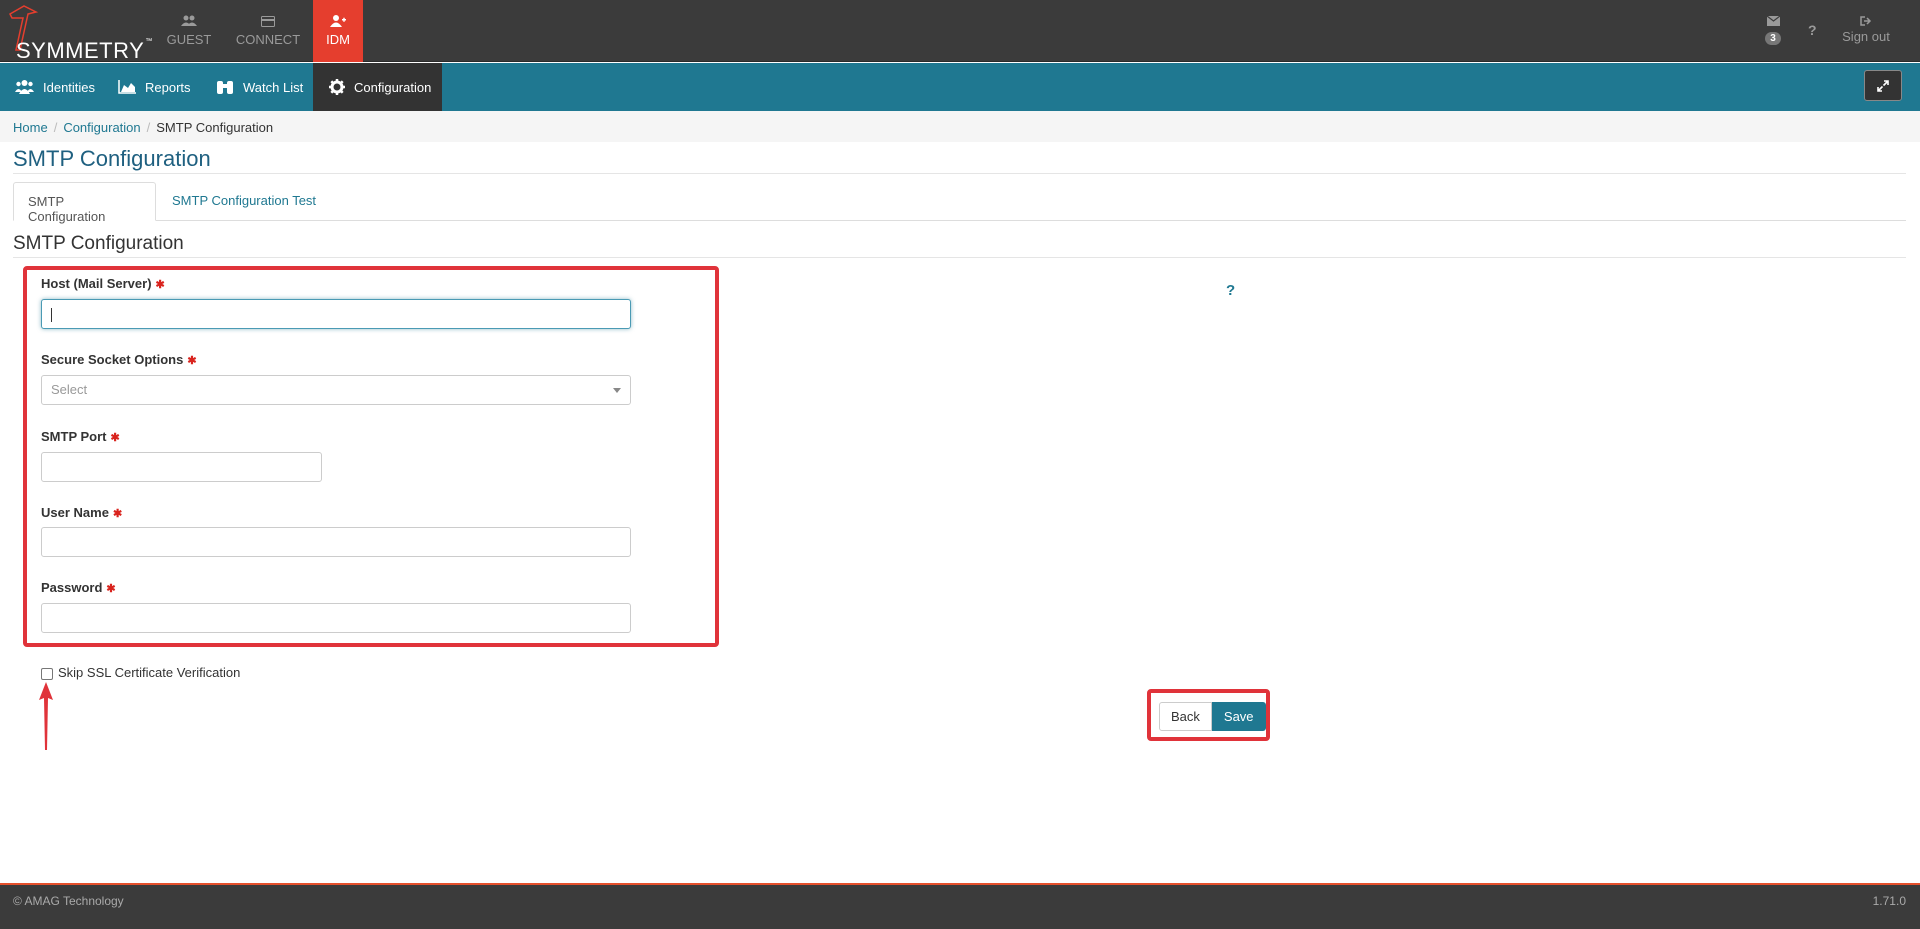  I want to click on select-placeholder: Select, so click(69, 389).